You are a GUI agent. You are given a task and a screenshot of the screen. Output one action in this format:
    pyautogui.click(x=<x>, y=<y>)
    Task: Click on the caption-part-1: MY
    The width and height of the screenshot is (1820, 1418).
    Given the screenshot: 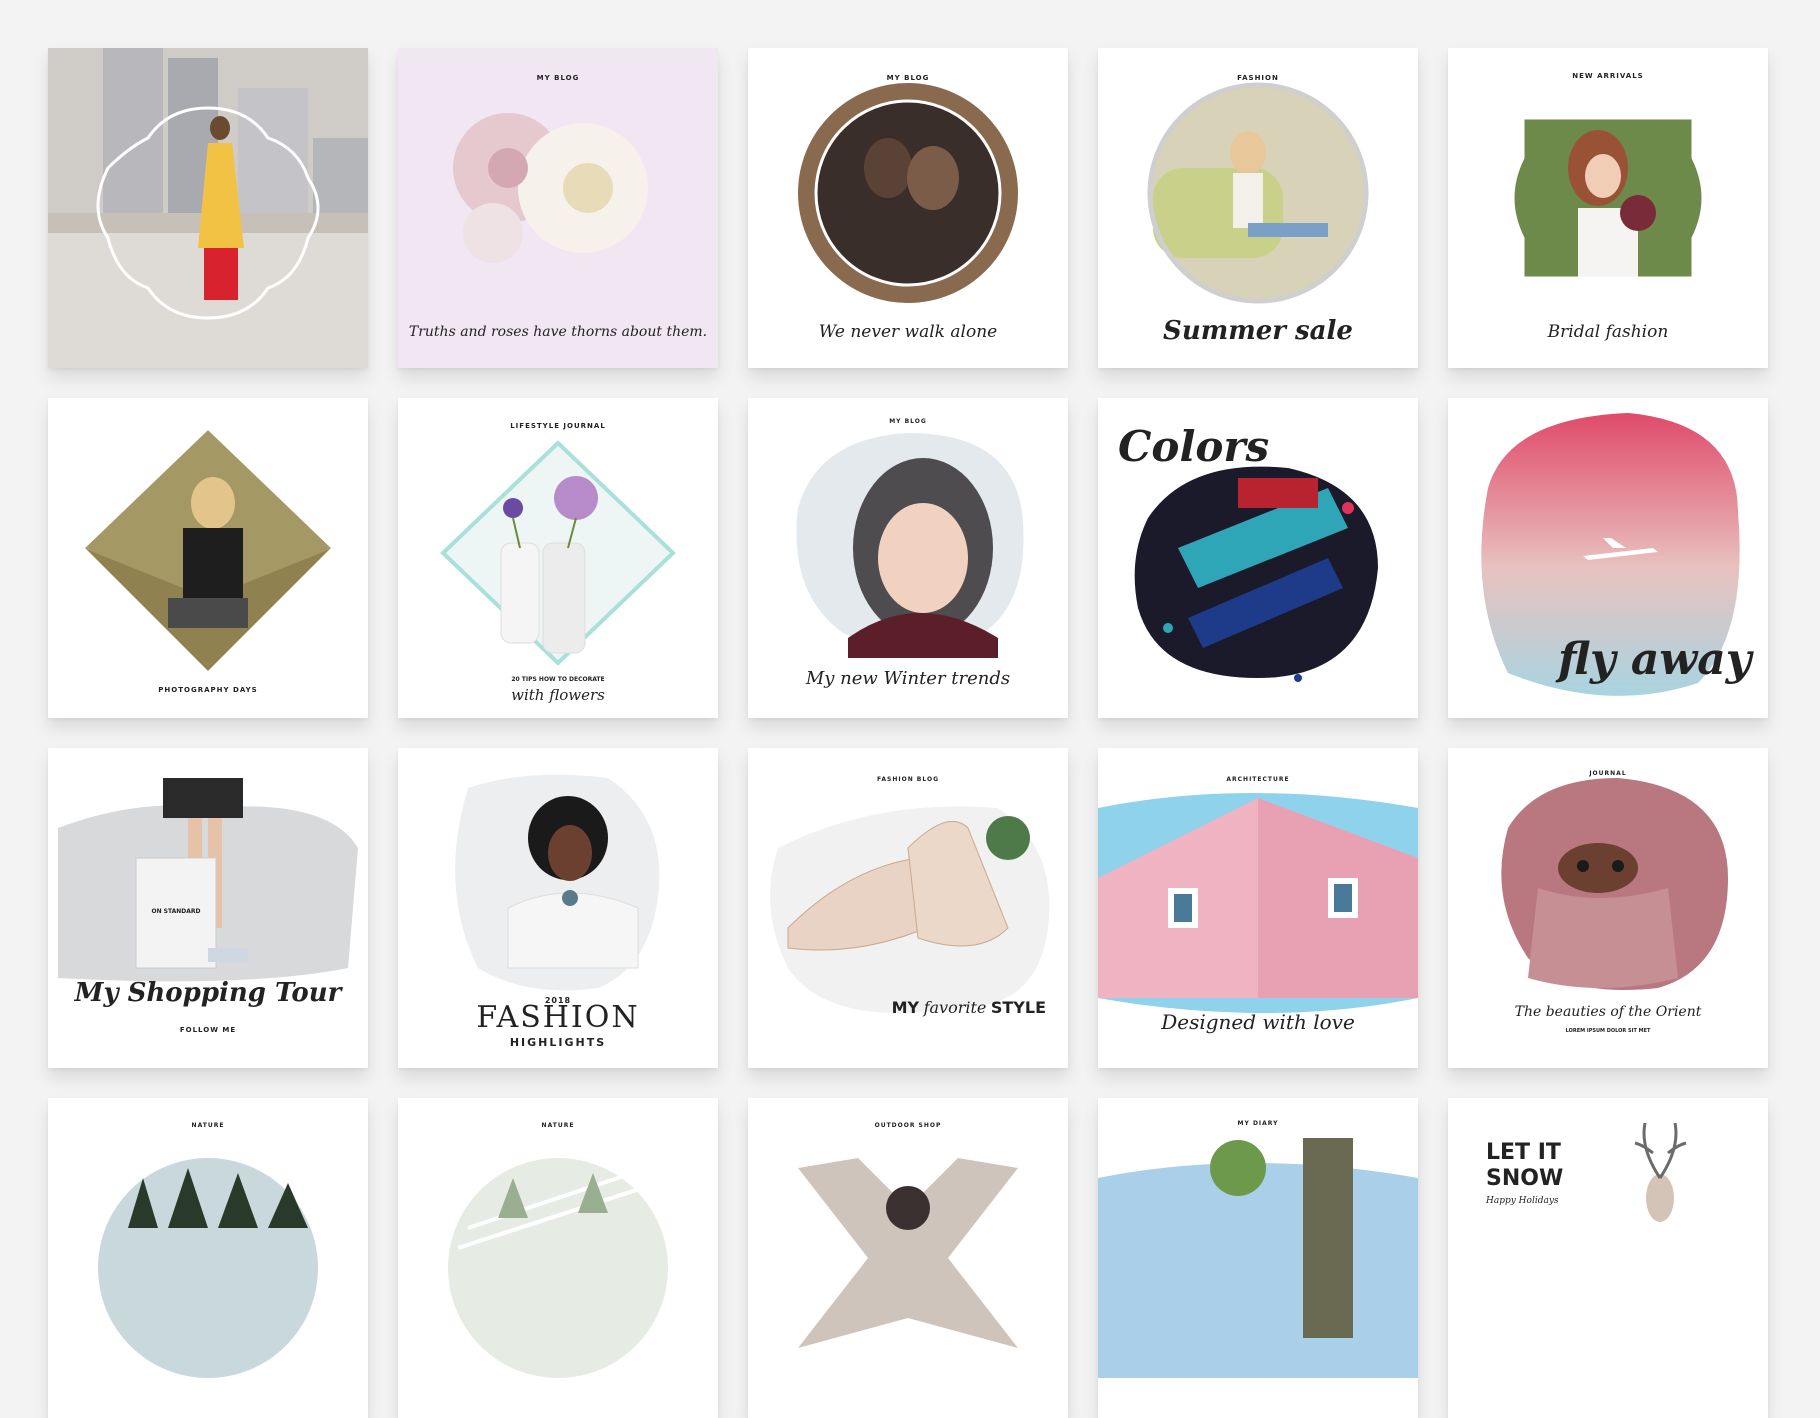 What is the action you would take?
    pyautogui.click(x=905, y=1007)
    